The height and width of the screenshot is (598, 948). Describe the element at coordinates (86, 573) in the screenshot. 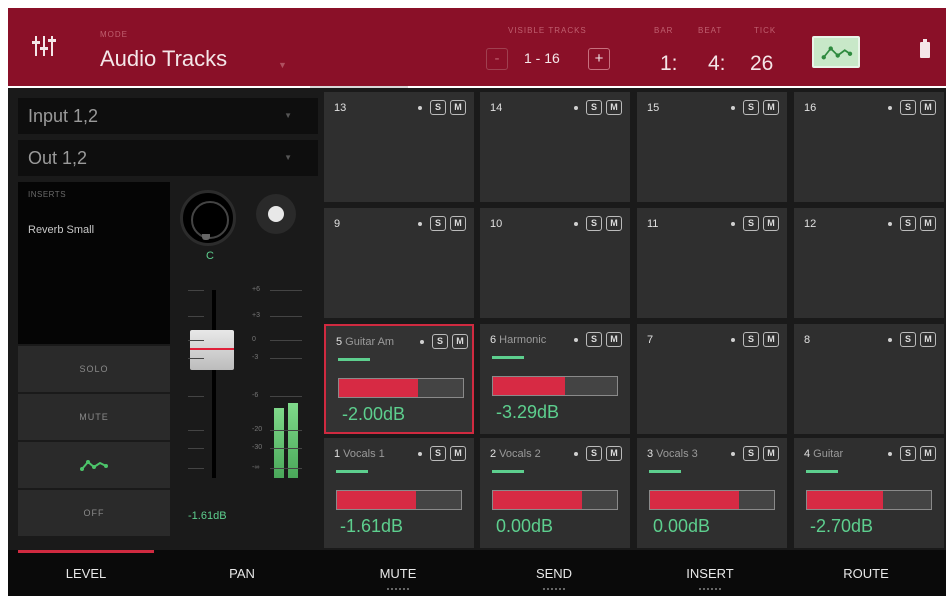

I see `tab-level: LEVEL` at that location.